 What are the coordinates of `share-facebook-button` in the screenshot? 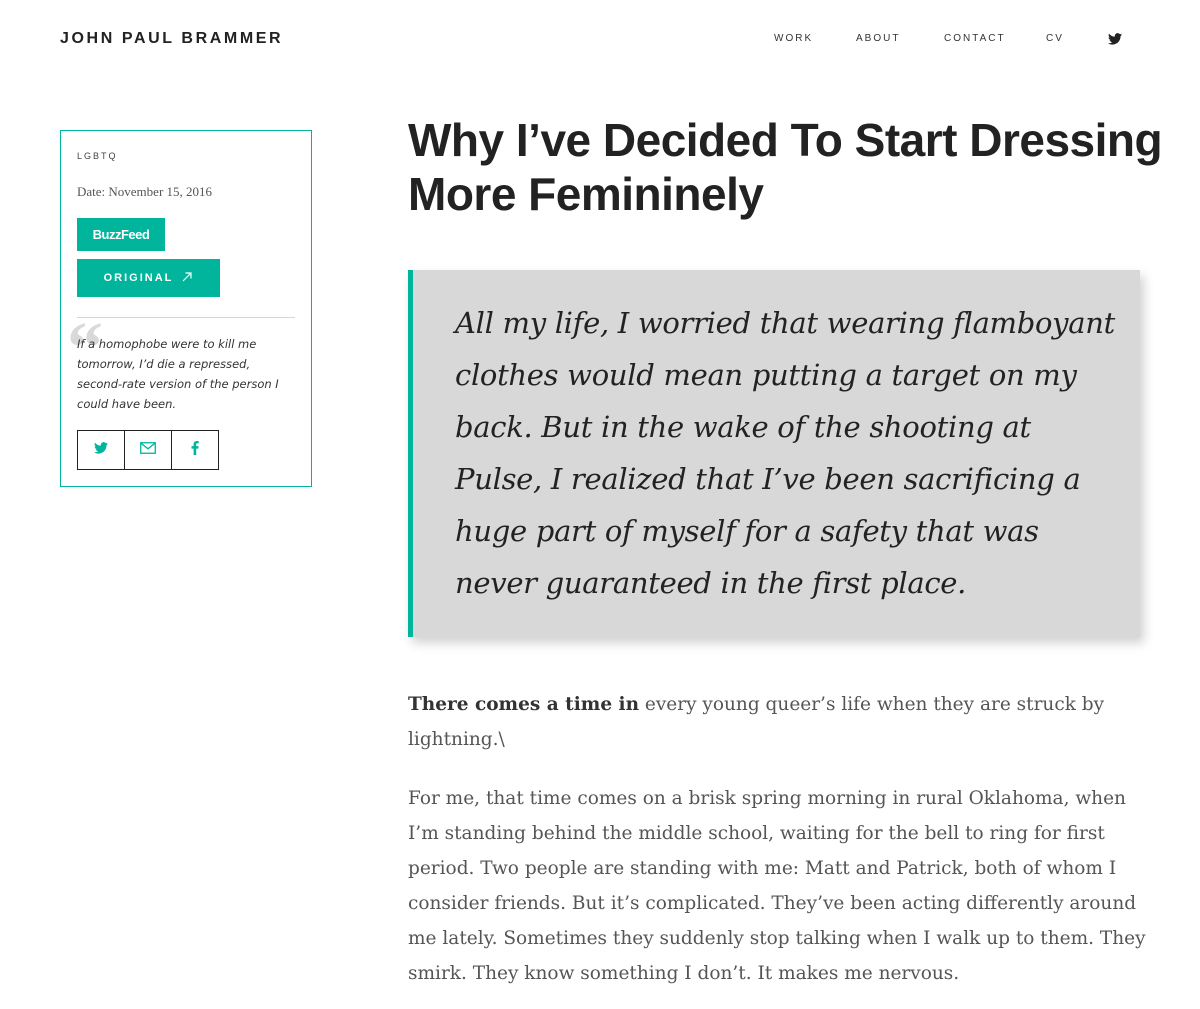 It's located at (195, 450).